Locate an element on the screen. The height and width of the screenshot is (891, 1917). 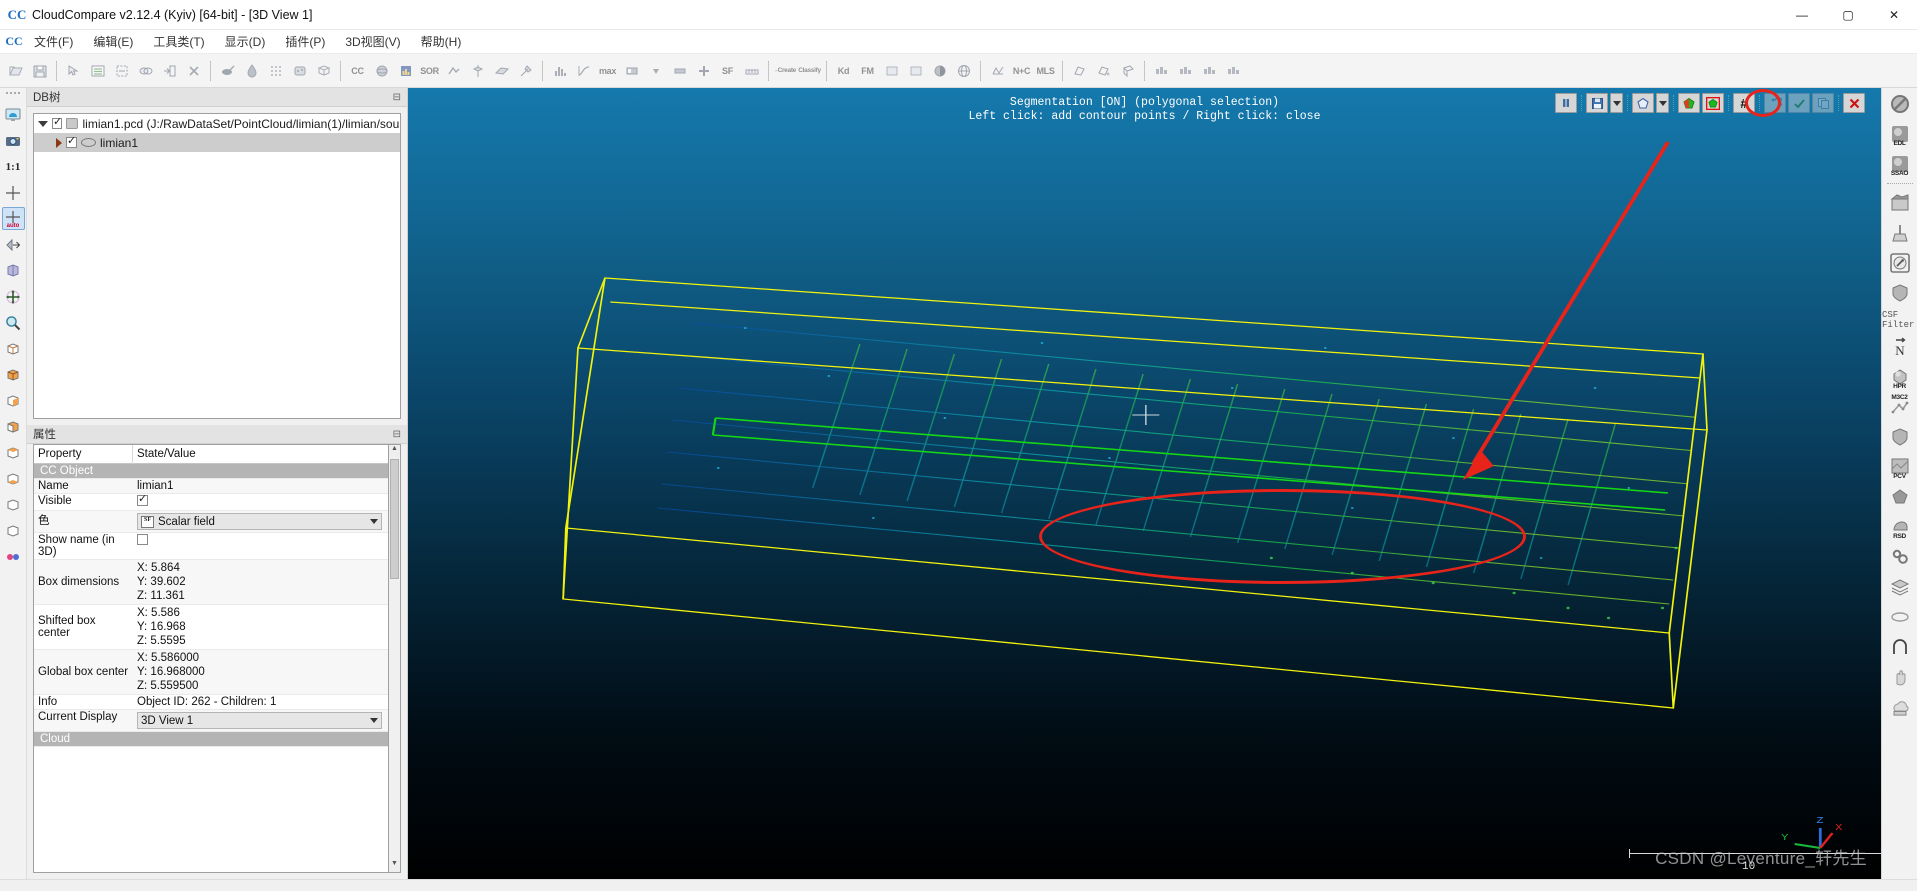
menu-help: 帮助(H) is located at coordinates (441, 41).